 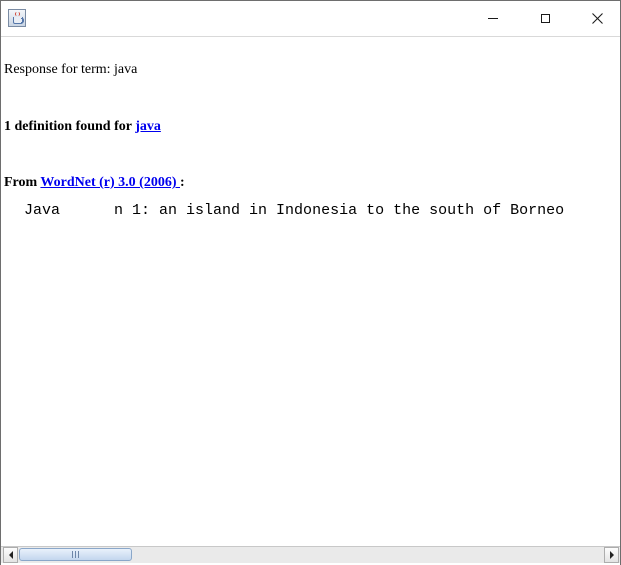 I want to click on java-cup-icon, so click(x=17, y=18).